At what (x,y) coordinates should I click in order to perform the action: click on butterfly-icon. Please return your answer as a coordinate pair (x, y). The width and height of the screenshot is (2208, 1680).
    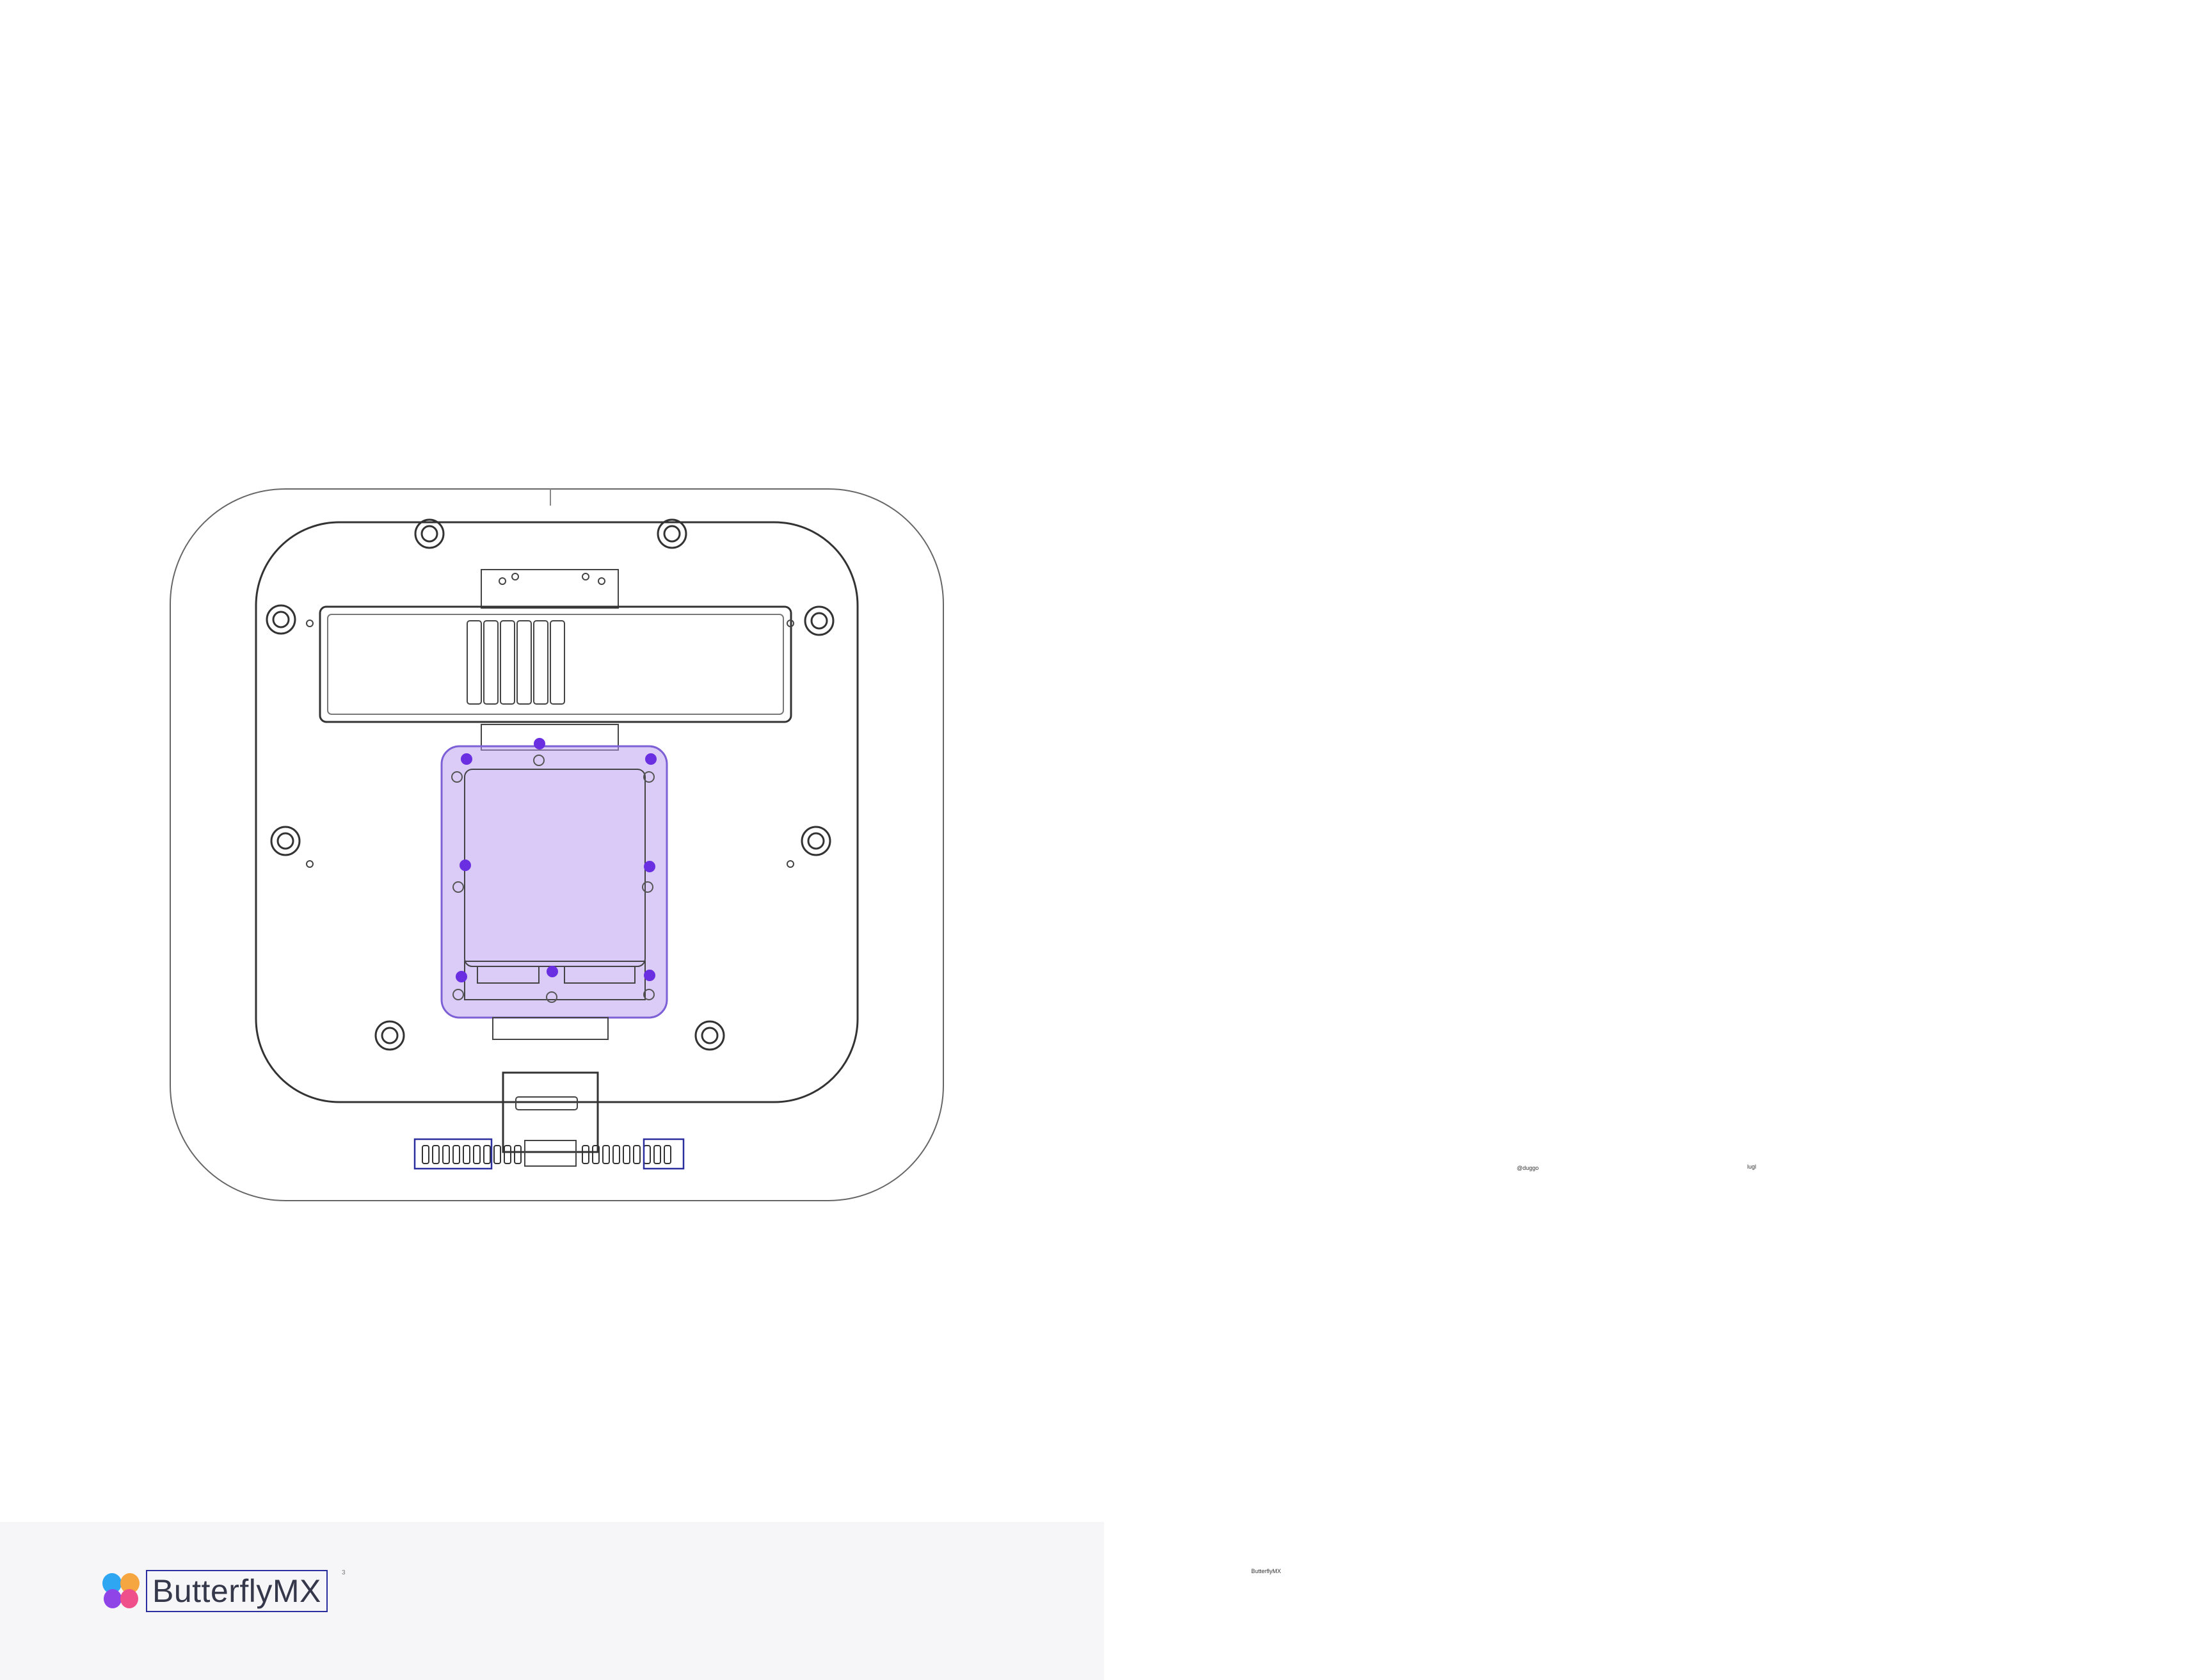
    Looking at the image, I should click on (121, 1590).